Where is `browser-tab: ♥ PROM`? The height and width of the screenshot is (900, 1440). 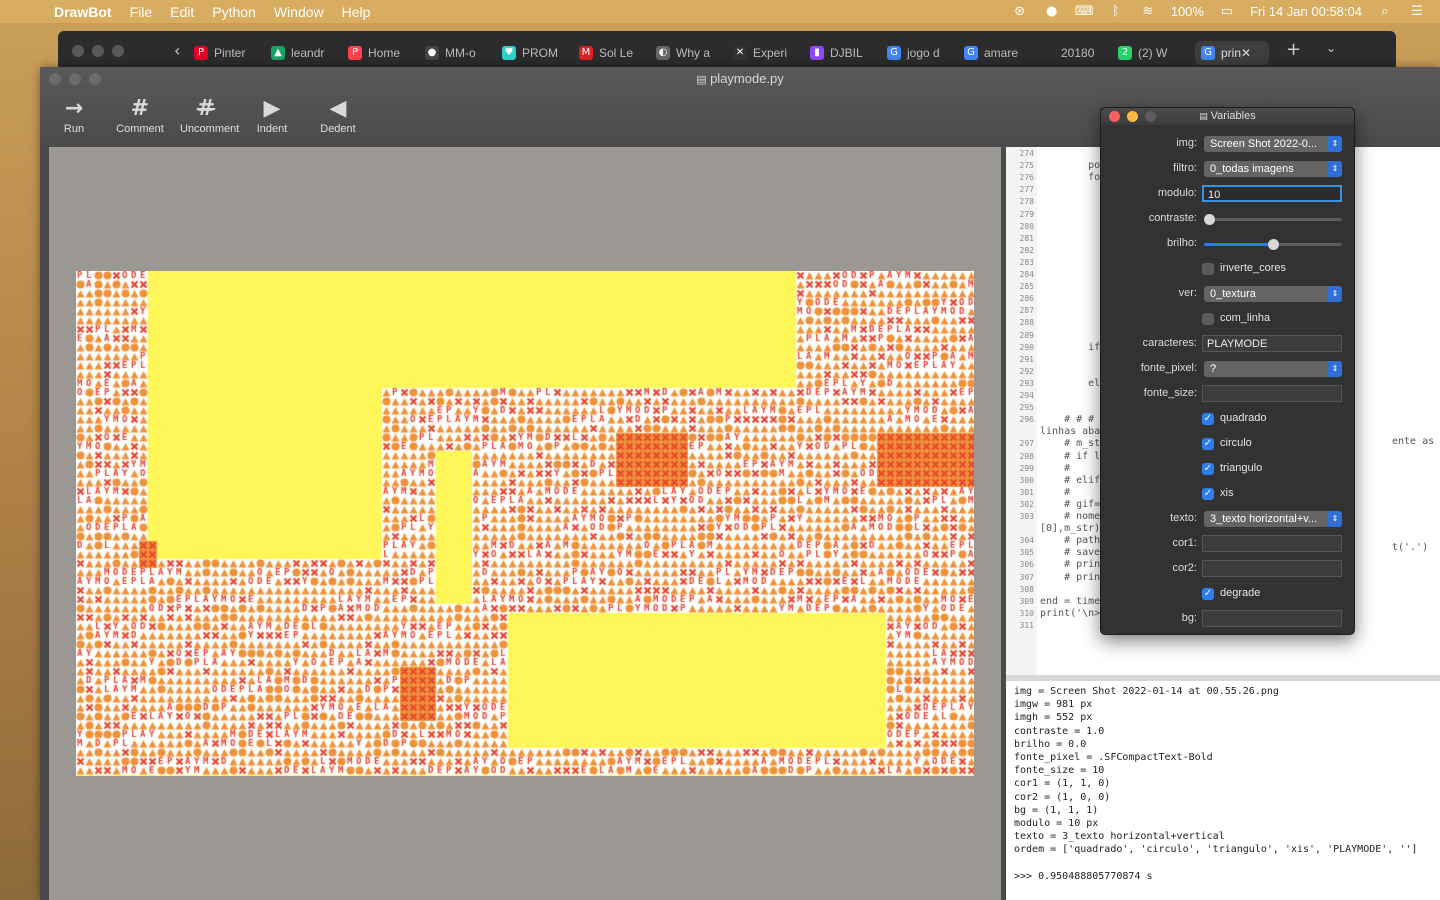
browser-tab: ♥ PROM is located at coordinates (534, 53).